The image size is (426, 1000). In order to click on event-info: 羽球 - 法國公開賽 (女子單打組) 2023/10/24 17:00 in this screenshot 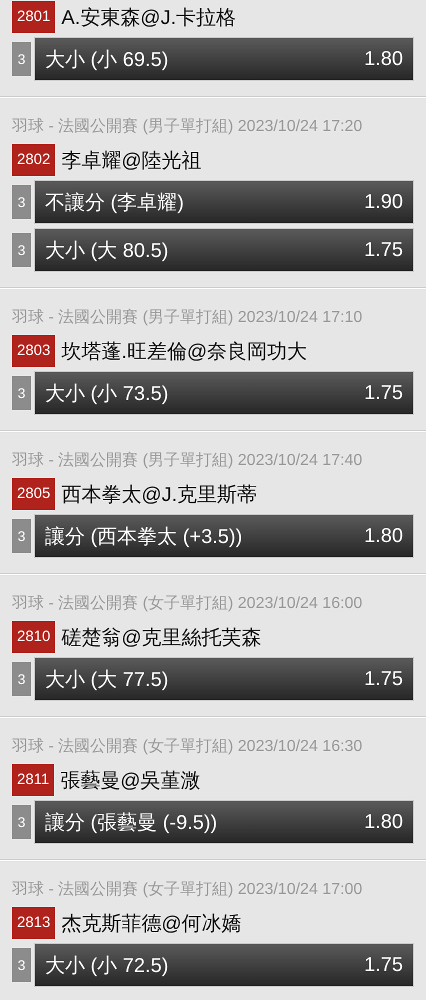, I will do `click(188, 890)`.